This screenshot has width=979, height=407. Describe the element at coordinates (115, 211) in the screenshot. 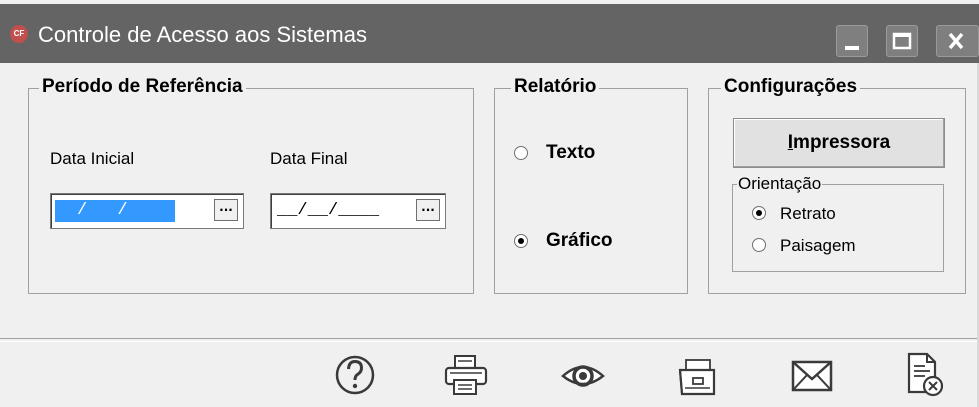

I see `data-inicial-value: / /` at that location.